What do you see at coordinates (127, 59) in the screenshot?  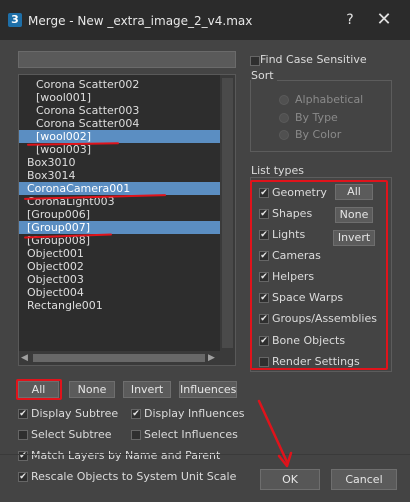 I see `name-filter-input` at bounding box center [127, 59].